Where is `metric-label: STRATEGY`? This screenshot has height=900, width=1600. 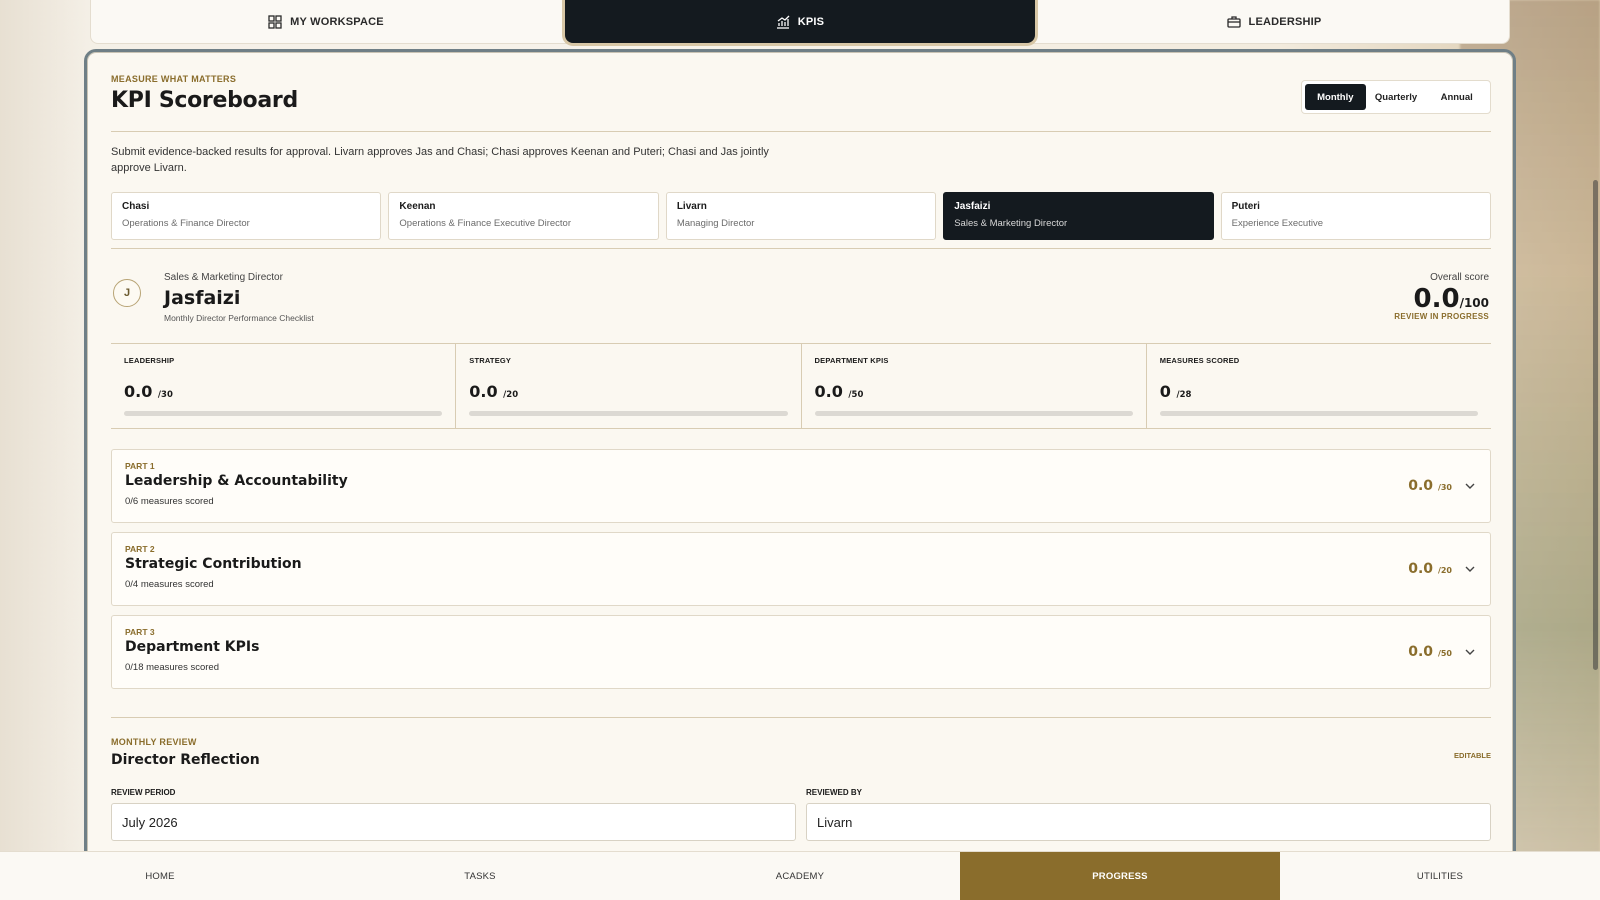
metric-label: STRATEGY is located at coordinates (490, 360).